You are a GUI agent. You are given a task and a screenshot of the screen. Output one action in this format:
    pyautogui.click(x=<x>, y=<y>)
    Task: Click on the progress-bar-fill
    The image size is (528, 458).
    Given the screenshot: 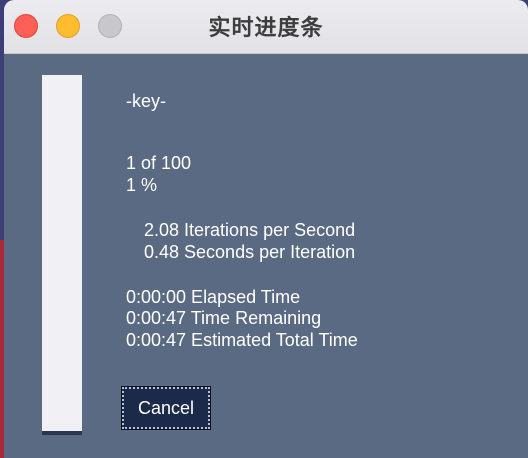 What is the action you would take?
    pyautogui.click(x=62, y=433)
    